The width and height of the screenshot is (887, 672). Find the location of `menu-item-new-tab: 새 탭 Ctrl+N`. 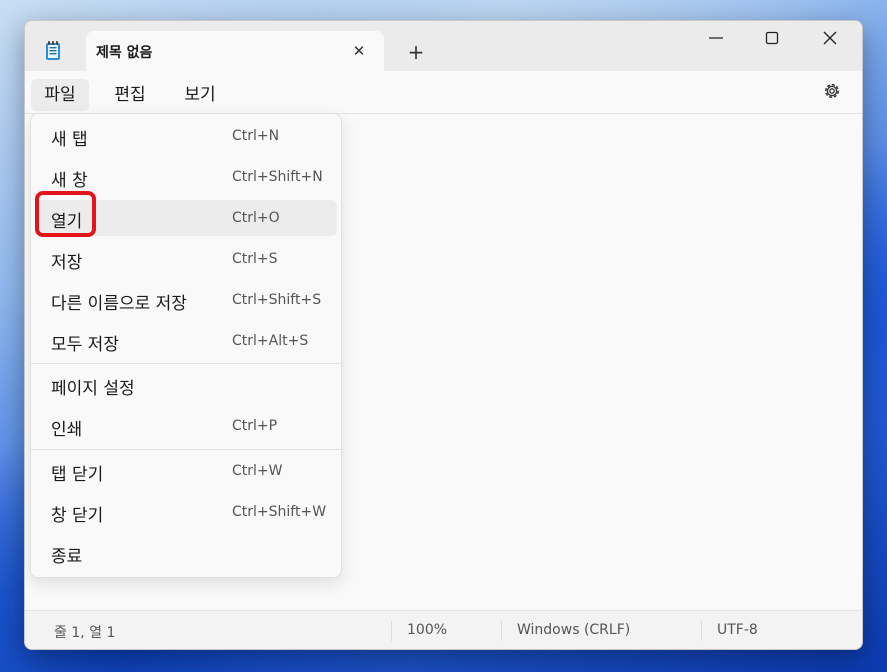

menu-item-new-tab: 새 탭 Ctrl+N is located at coordinates (186, 136).